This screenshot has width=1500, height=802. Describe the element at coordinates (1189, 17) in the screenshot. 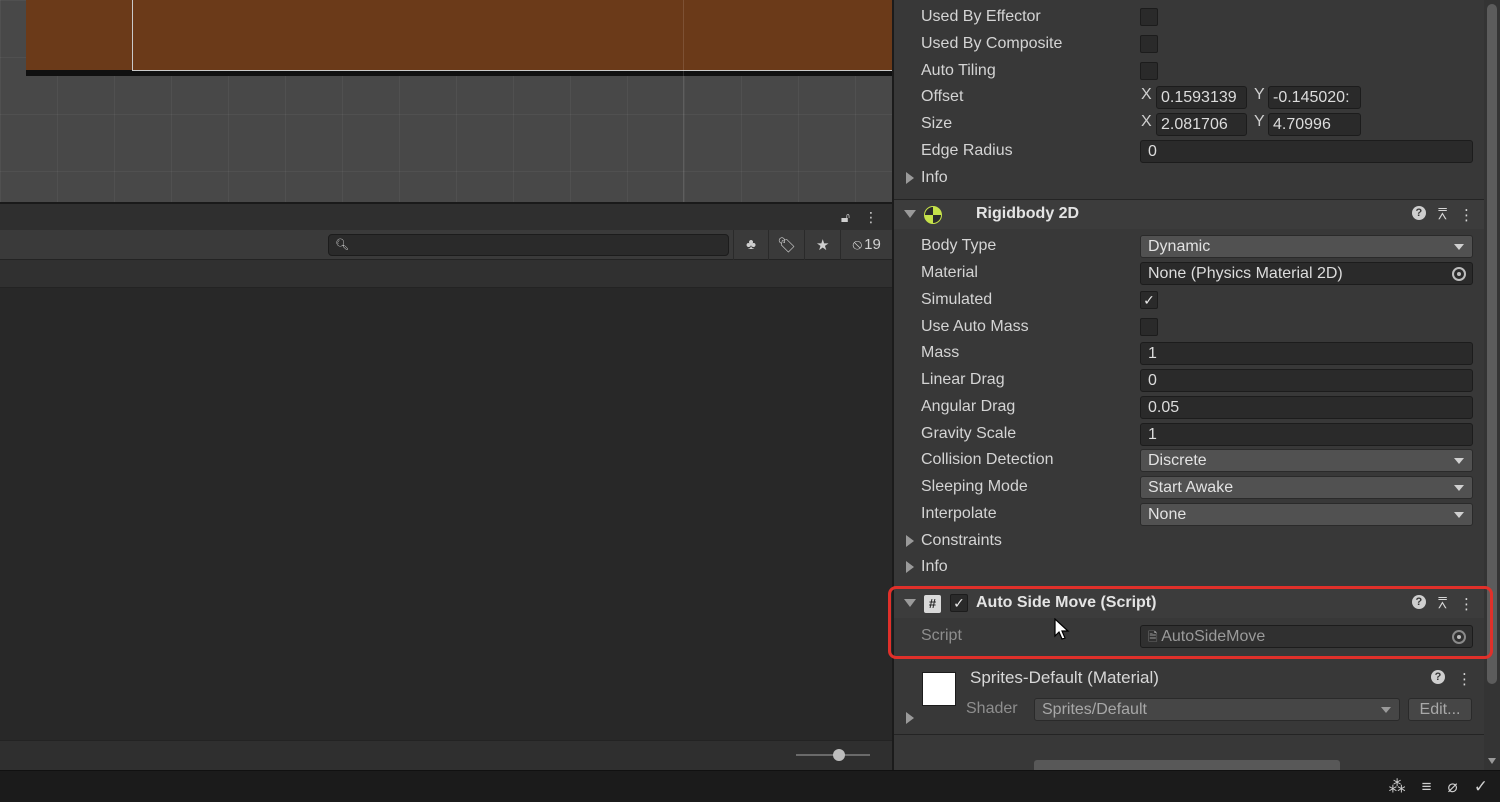

I see `used-by-effector-row: Used By Effector` at that location.